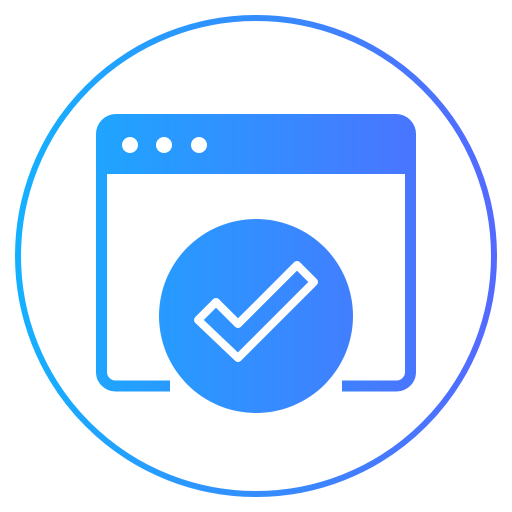 This screenshot has width=512, height=512. What do you see at coordinates (133, 283) in the screenshot?
I see `window-body-outline-left` at bounding box center [133, 283].